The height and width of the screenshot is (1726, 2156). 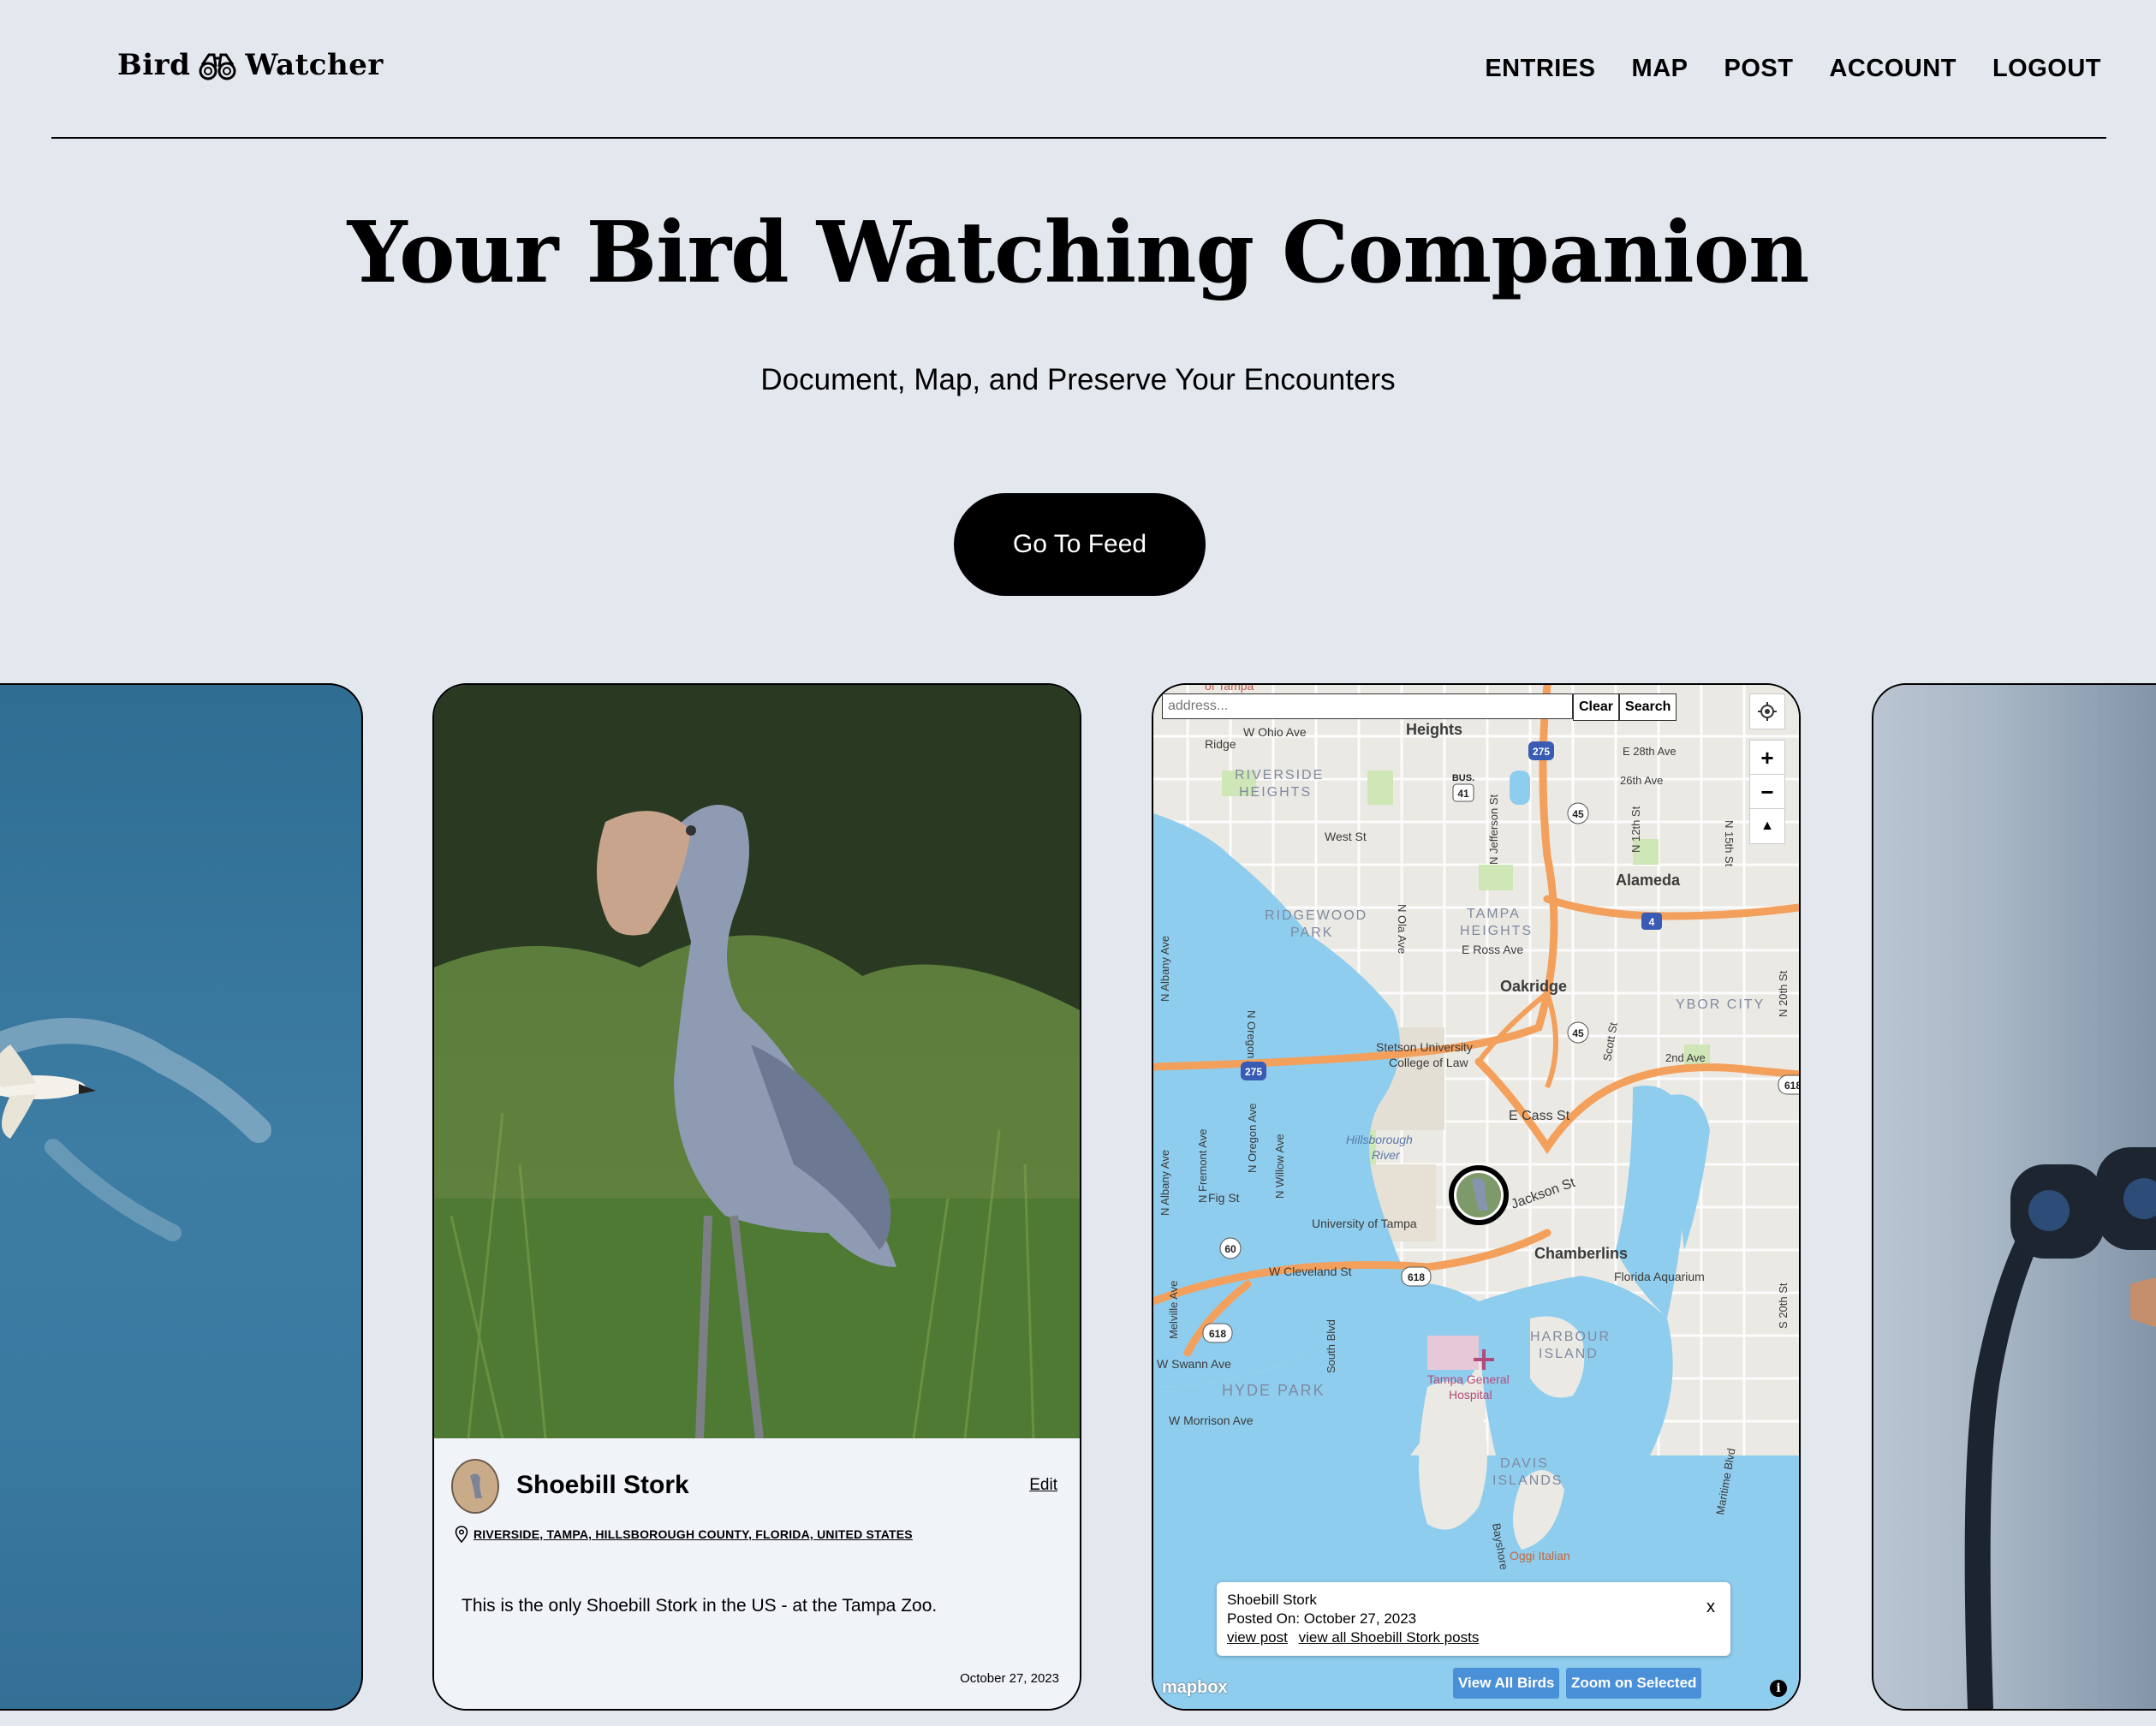 What do you see at coordinates (1218, 1334) in the screenshot?
I see `route-618-shield-3: 618` at bounding box center [1218, 1334].